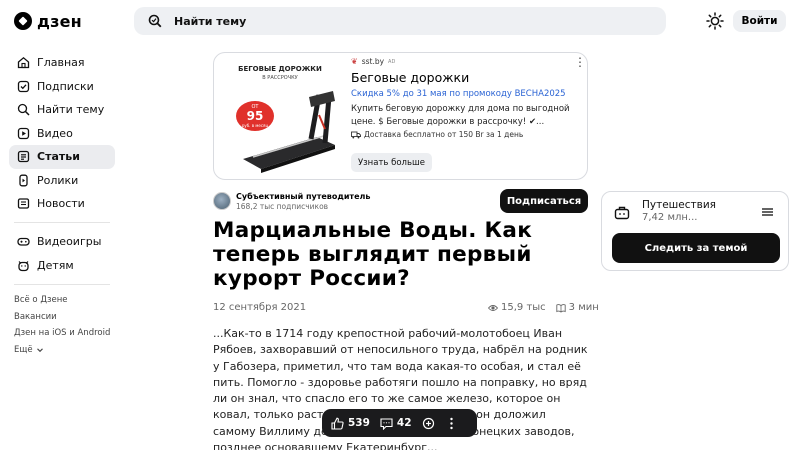 The height and width of the screenshot is (450, 800). Describe the element at coordinates (282, 206) in the screenshot. I see `channel-subscribers: 168,2 тыс подписчиков` at that location.